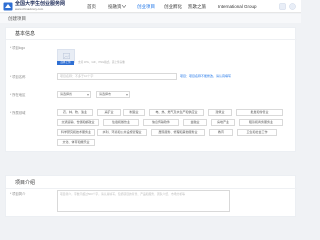 This screenshot has height=240, width=320. Describe the element at coordinates (76, 132) in the screenshot. I see `industry-tag: 科学研究和技术服务业` at that location.